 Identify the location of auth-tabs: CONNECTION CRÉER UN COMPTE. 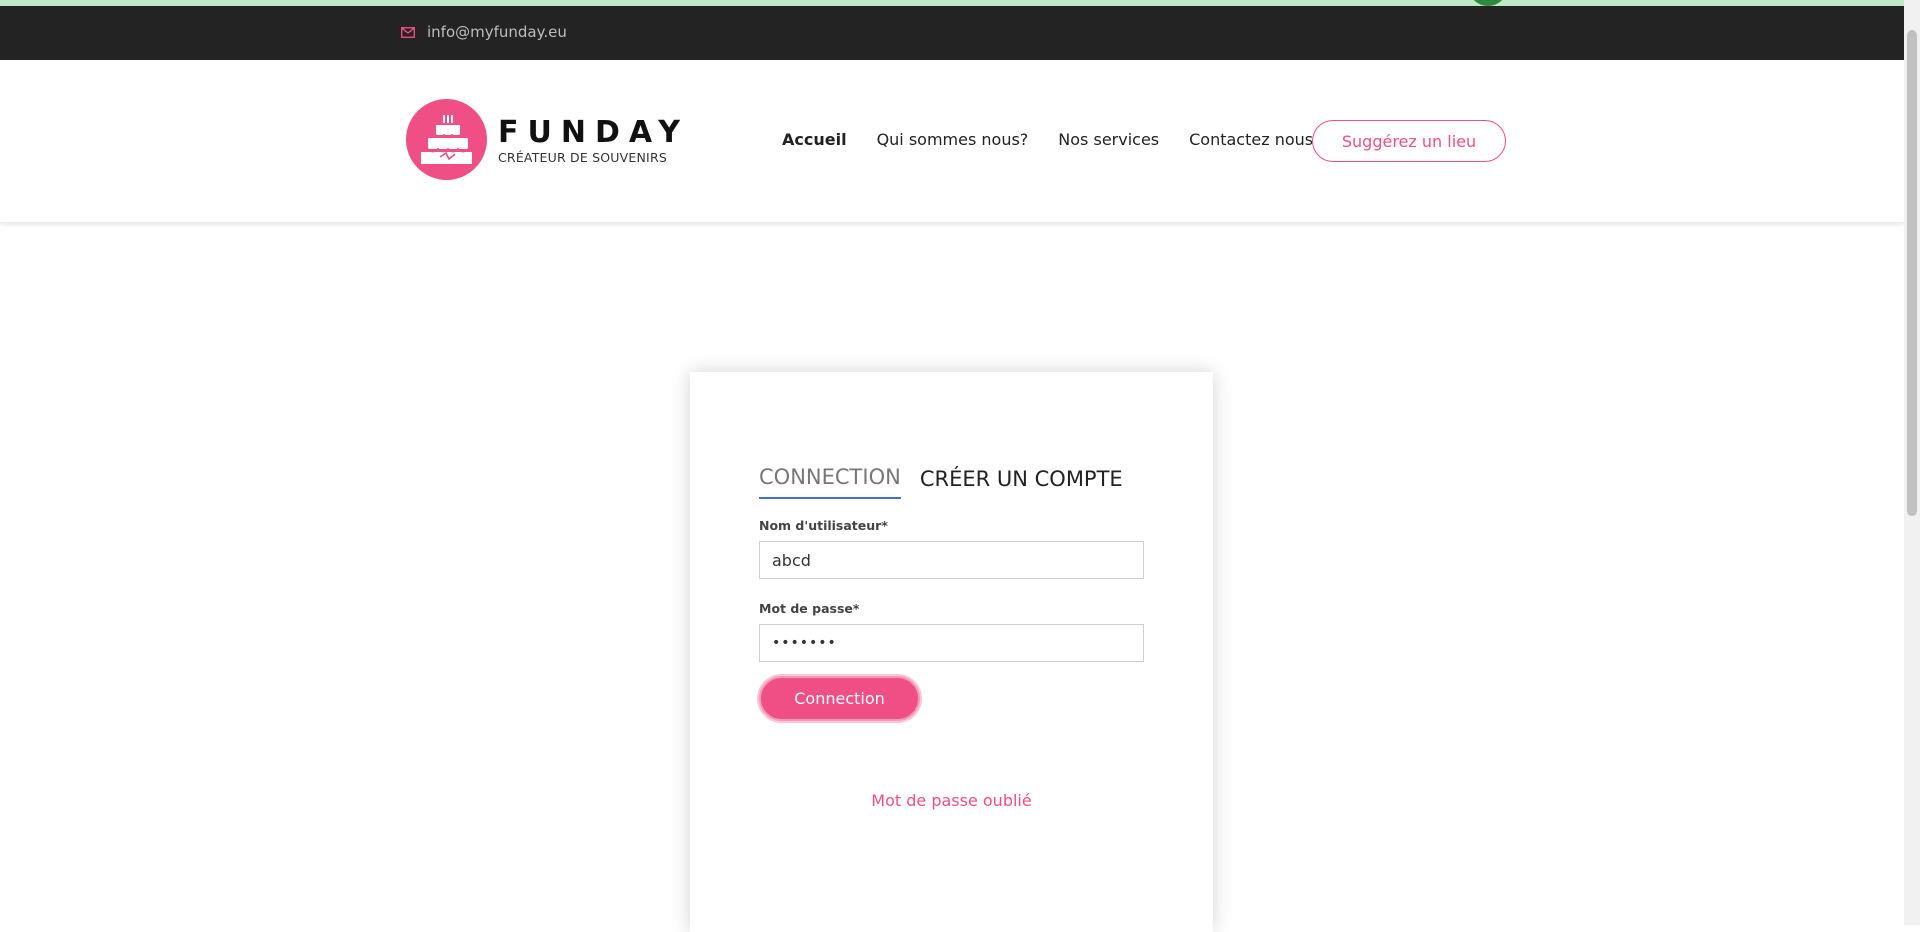
(941, 482).